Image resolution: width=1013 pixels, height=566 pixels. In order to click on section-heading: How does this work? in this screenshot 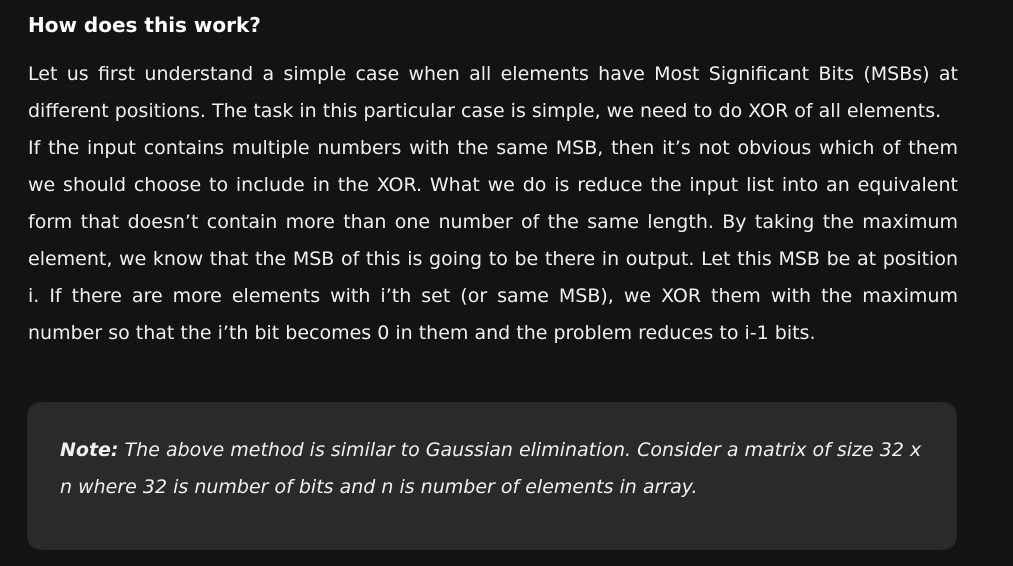, I will do `click(144, 25)`.